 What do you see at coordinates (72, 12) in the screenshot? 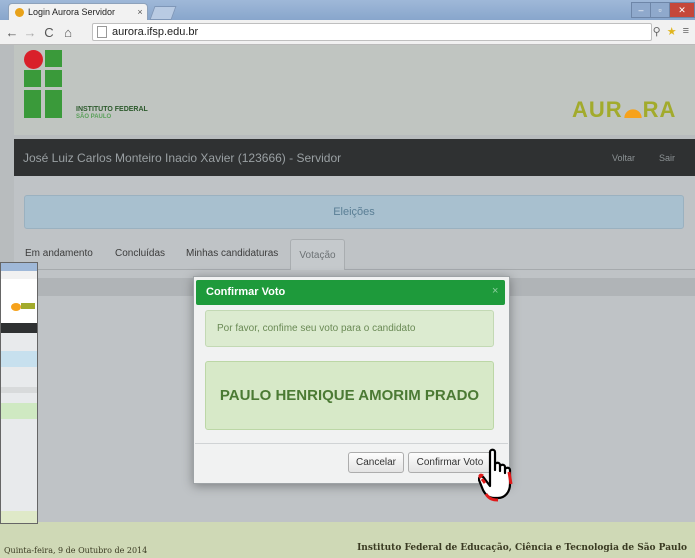
I see `tab-title: Login Aurora Servidor` at bounding box center [72, 12].